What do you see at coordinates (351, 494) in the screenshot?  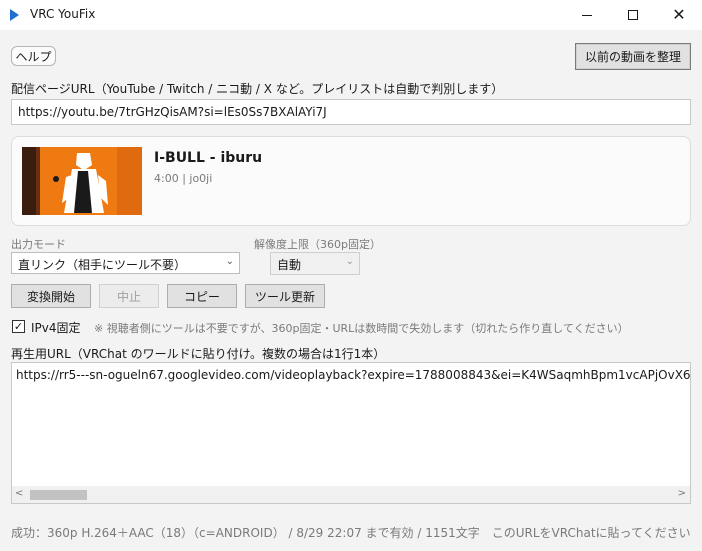 I see `horizontal-scrollbar: < >` at bounding box center [351, 494].